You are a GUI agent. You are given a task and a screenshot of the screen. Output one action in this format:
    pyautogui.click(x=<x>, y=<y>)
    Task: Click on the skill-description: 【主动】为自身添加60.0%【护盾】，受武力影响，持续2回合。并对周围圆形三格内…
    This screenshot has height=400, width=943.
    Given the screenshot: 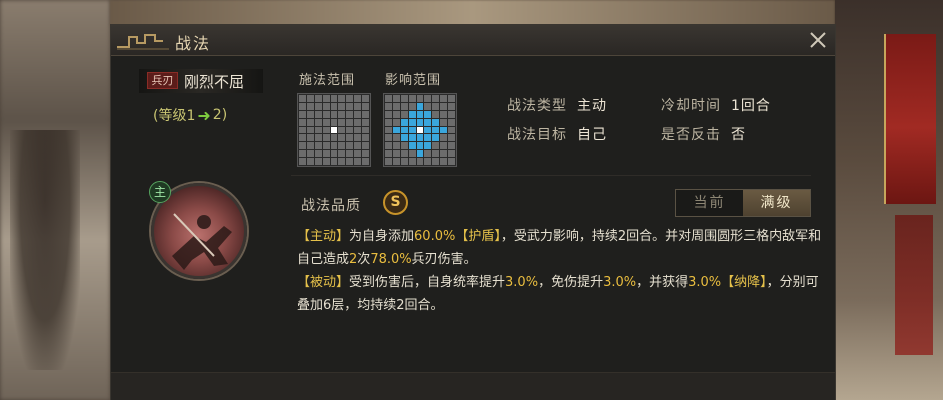 What is the action you would take?
    pyautogui.click(x=561, y=271)
    